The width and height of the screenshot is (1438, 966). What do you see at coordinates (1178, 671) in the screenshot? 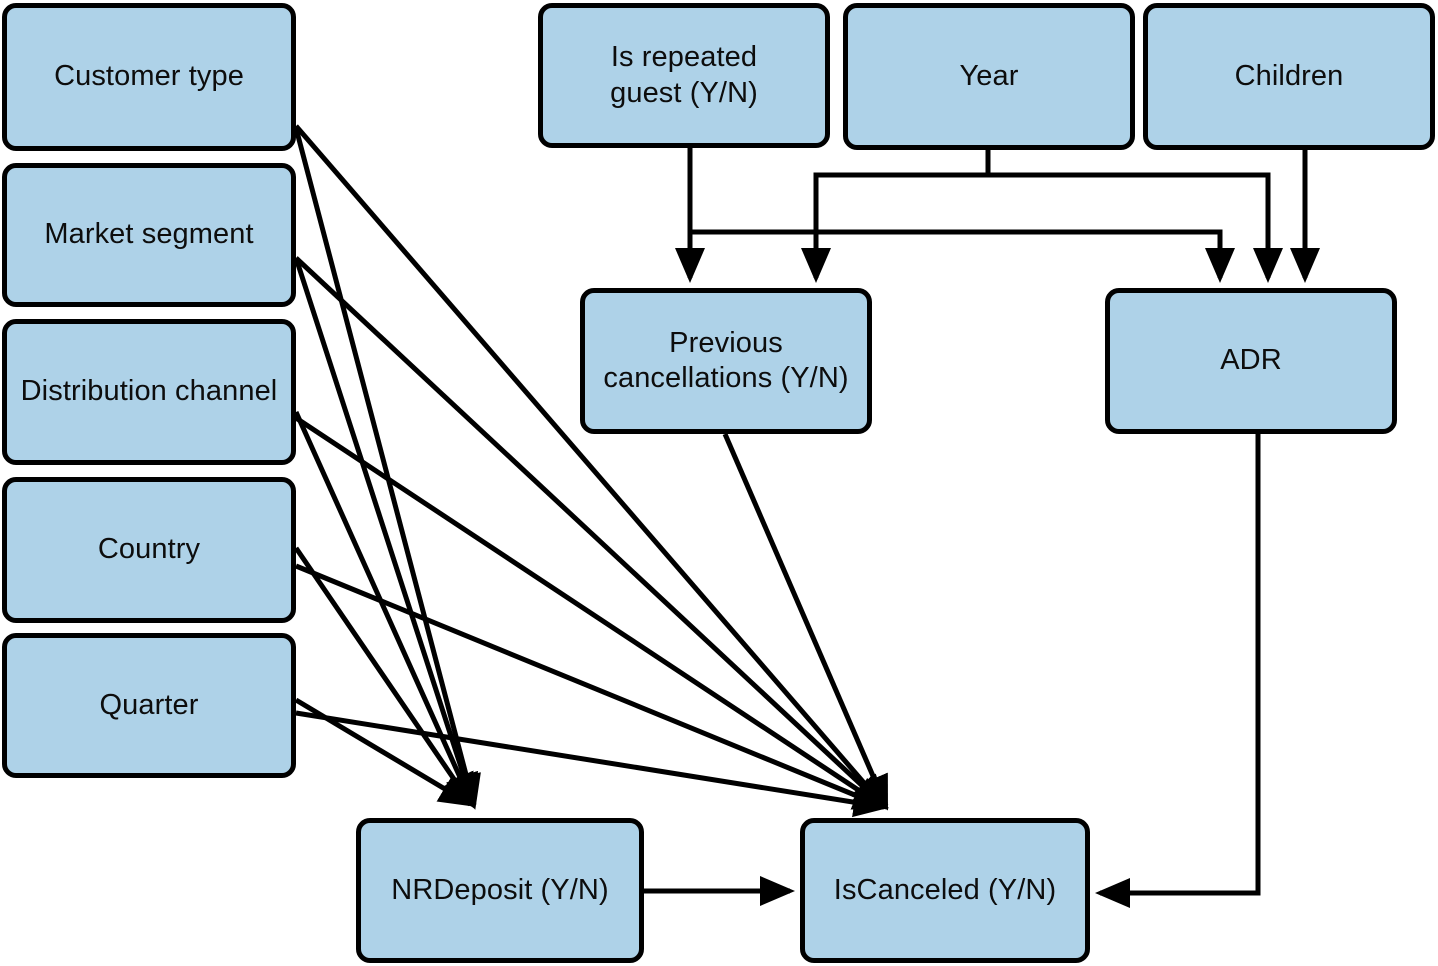
I see `edge-adr-to-iscanceled` at bounding box center [1178, 671].